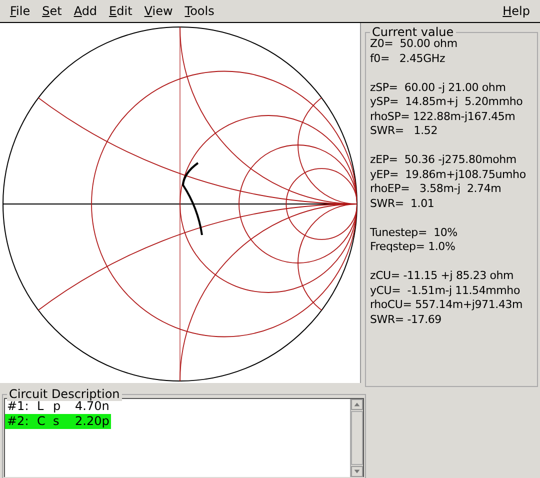  I want to click on menu-item: Add, so click(86, 11).